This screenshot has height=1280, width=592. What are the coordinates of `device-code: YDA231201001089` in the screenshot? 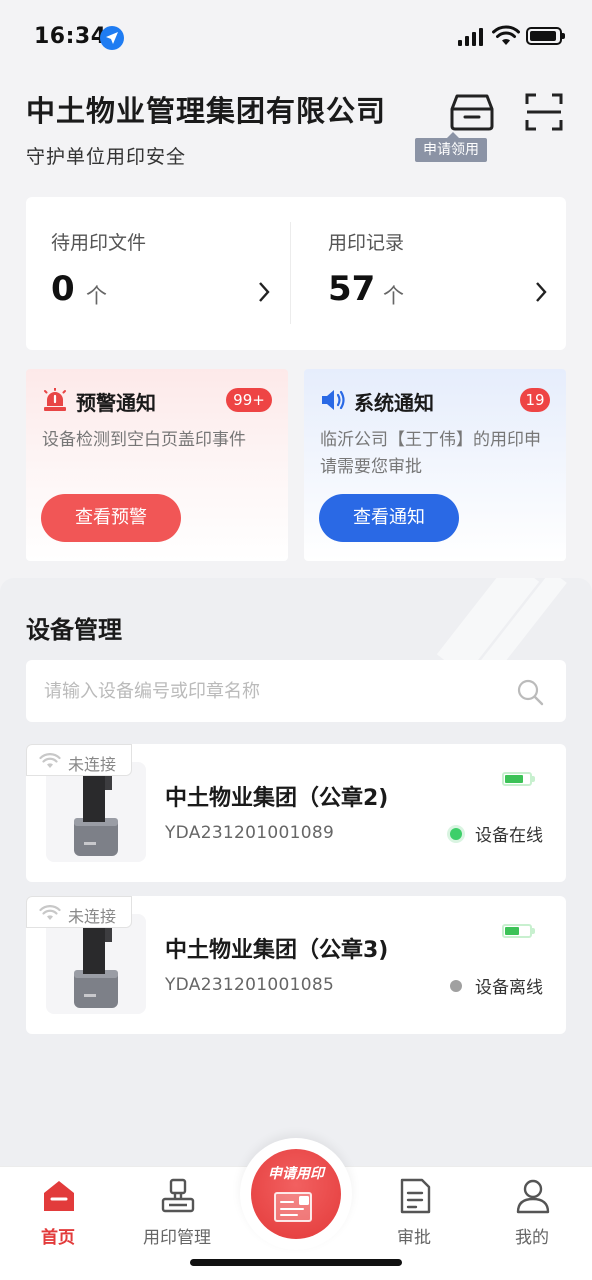 It's located at (250, 833).